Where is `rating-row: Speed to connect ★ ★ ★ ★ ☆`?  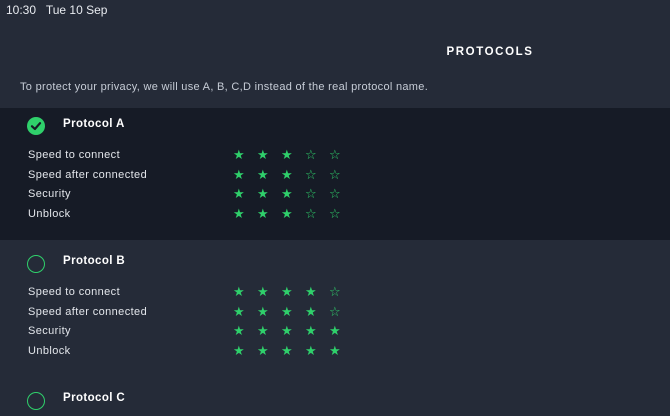 rating-row: Speed to connect ★ ★ ★ ★ ☆ is located at coordinates (335, 292).